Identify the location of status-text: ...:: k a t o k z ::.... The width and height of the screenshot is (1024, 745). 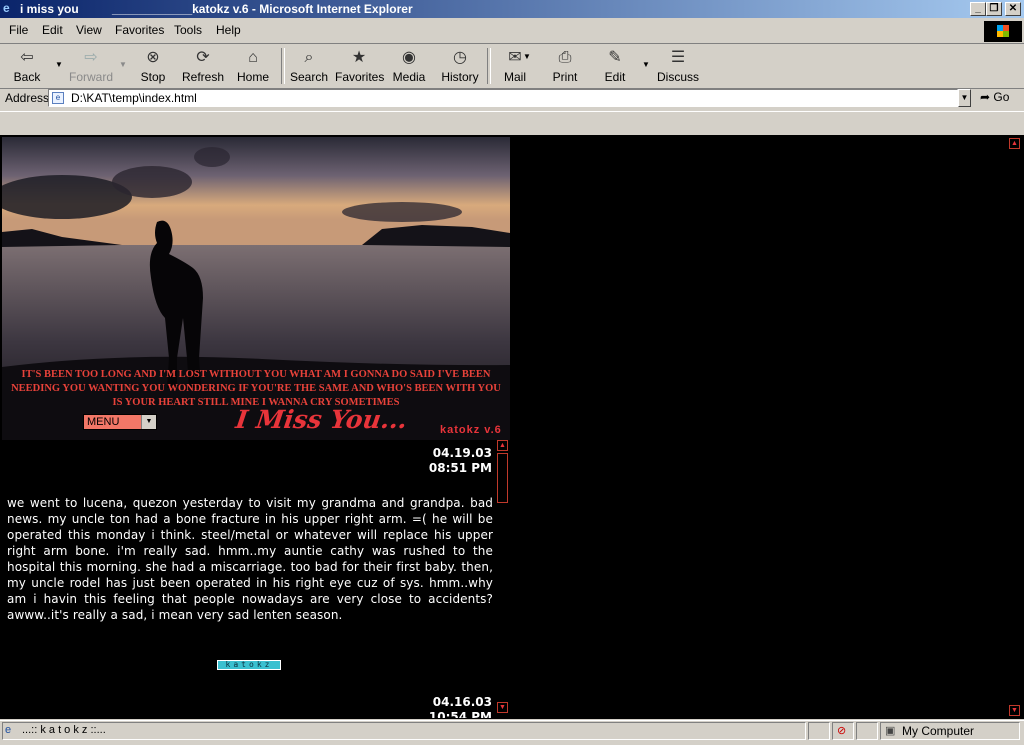
(64, 730).